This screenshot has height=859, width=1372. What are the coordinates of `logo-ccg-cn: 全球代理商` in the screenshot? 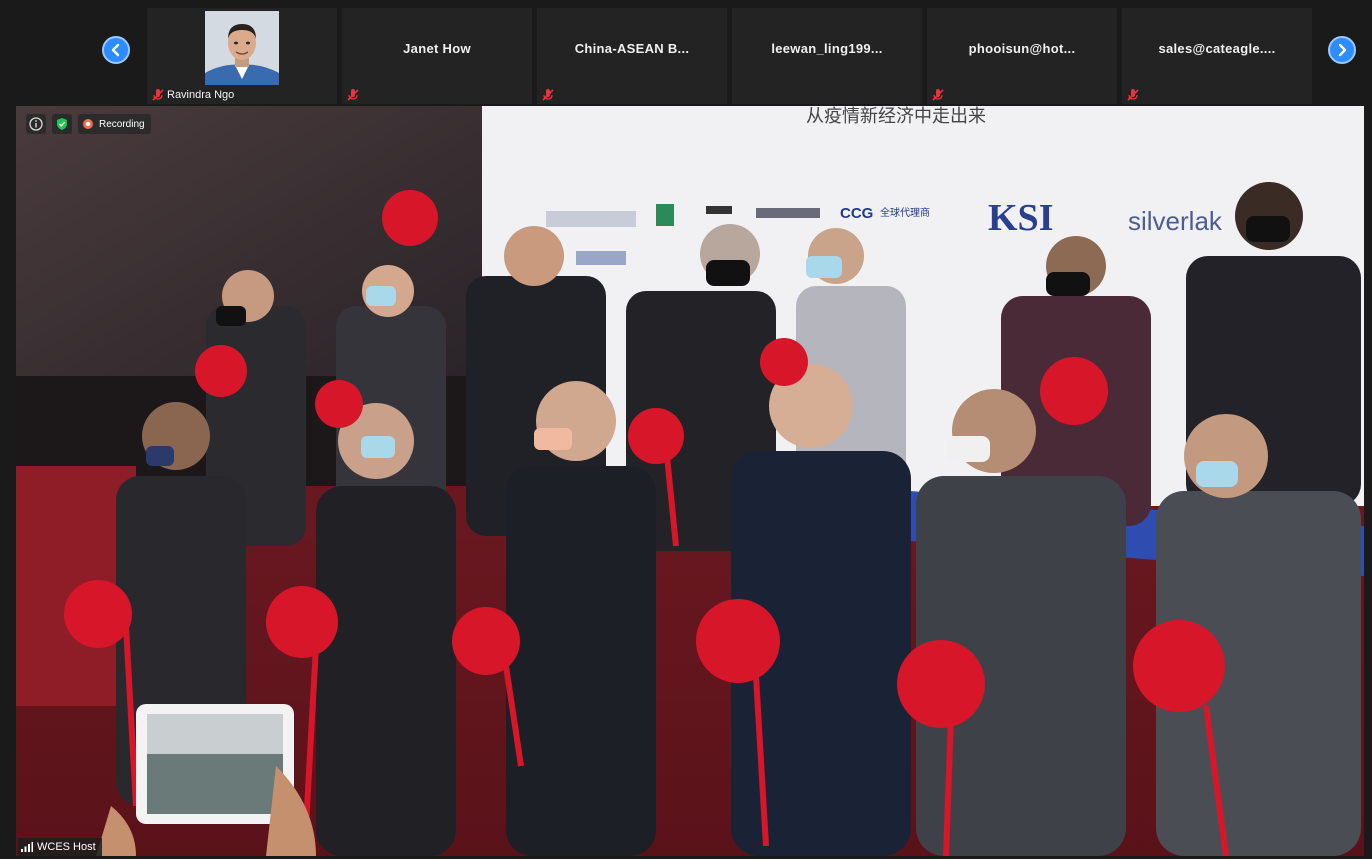 It's located at (905, 212).